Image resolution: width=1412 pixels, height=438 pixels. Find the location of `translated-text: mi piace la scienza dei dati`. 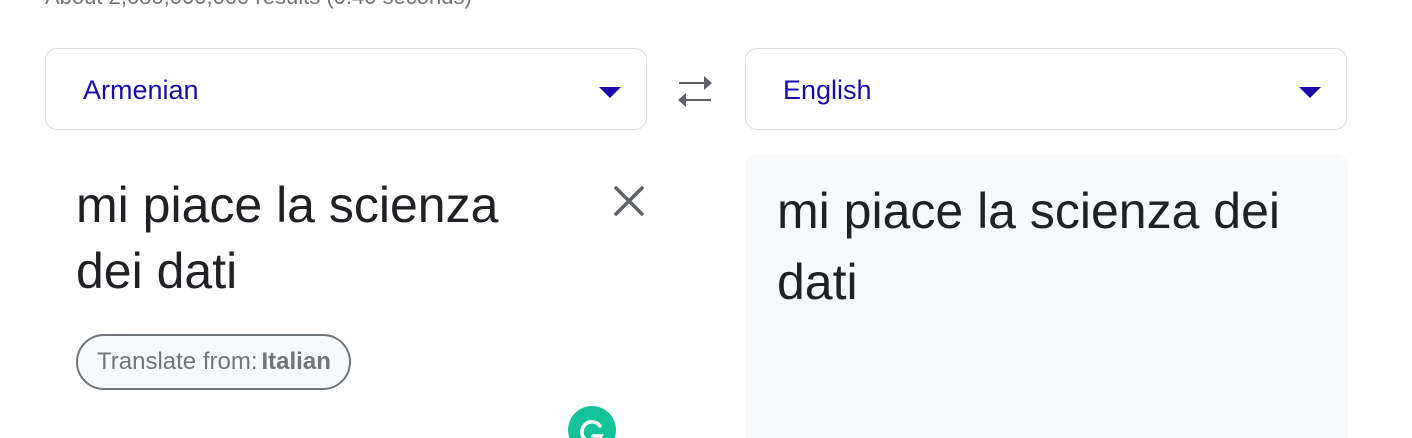

translated-text: mi piace la scienza dei dati is located at coordinates (1029, 246).